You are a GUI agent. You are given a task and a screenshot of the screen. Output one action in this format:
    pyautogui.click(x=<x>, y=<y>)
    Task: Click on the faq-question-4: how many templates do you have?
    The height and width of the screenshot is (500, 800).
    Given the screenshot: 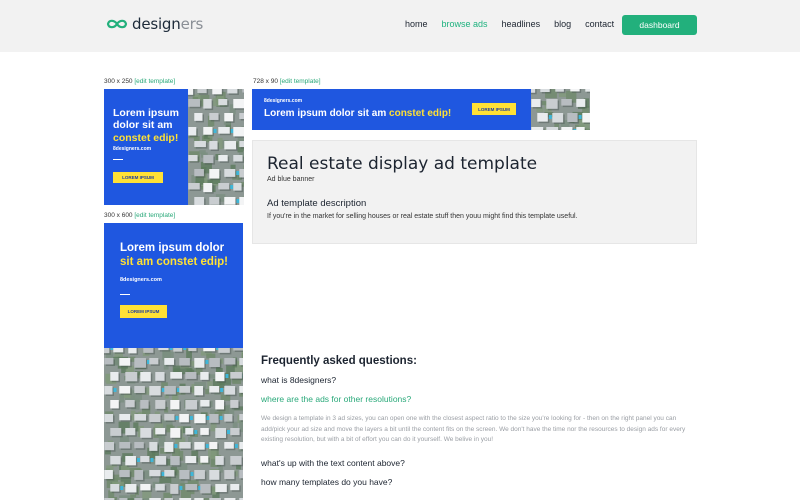 What is the action you would take?
    pyautogui.click(x=481, y=482)
    